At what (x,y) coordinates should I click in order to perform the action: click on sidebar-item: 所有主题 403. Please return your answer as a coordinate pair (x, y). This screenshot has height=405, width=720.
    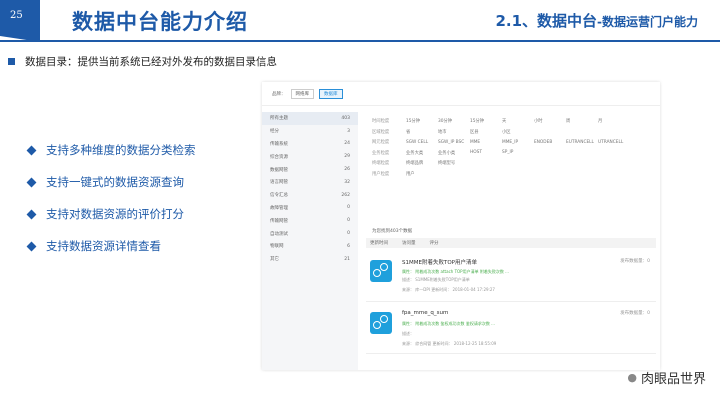
    Looking at the image, I should click on (310, 118).